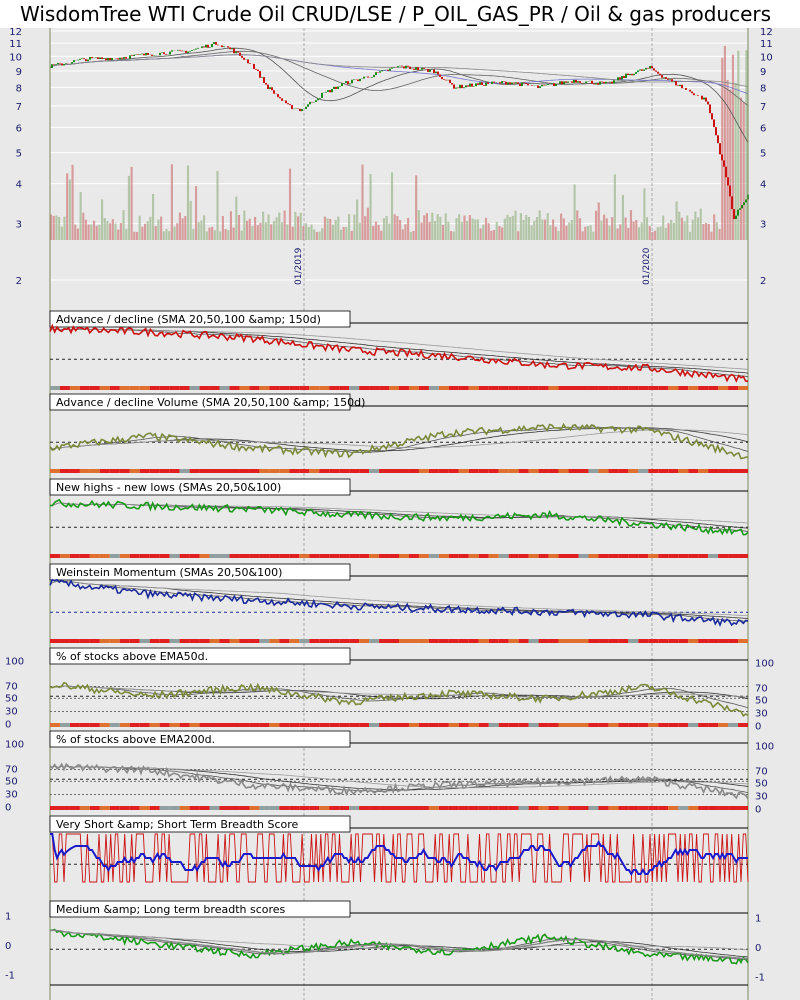 The width and height of the screenshot is (800, 1000). Describe the element at coordinates (19, 128) in the screenshot. I see `price-axis-tick-left: 6` at that location.